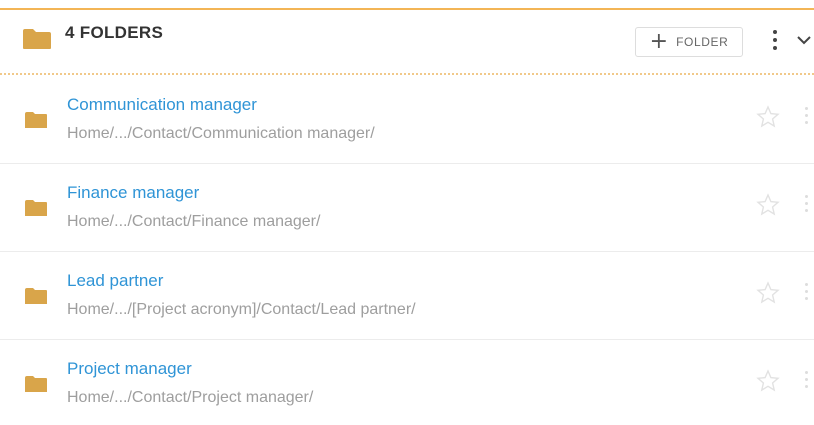 Image resolution: width=814 pixels, height=425 pixels. Describe the element at coordinates (659, 41) in the screenshot. I see `plus-icon: +` at that location.